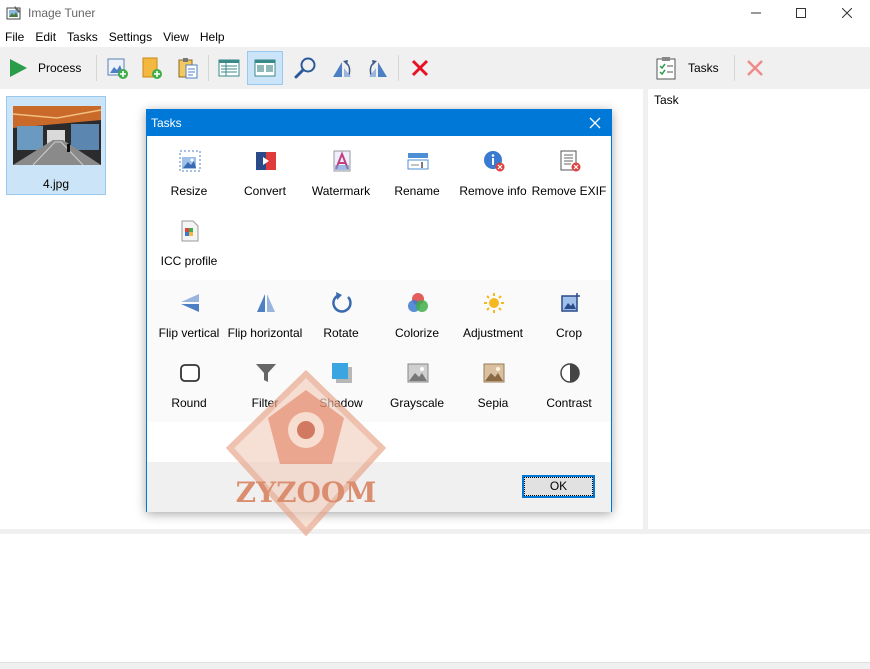 The image size is (870, 669). I want to click on task-label: Contrast, so click(569, 403).